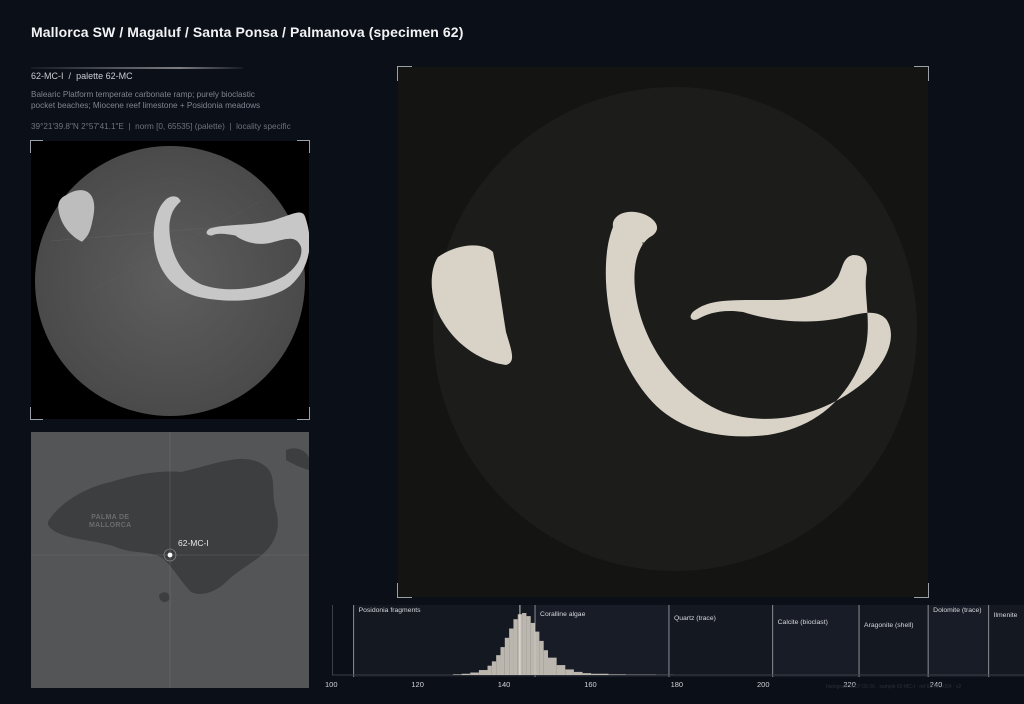 The image size is (1024, 704). Describe the element at coordinates (504, 684) in the screenshot. I see `x-tick-label: 140` at that location.